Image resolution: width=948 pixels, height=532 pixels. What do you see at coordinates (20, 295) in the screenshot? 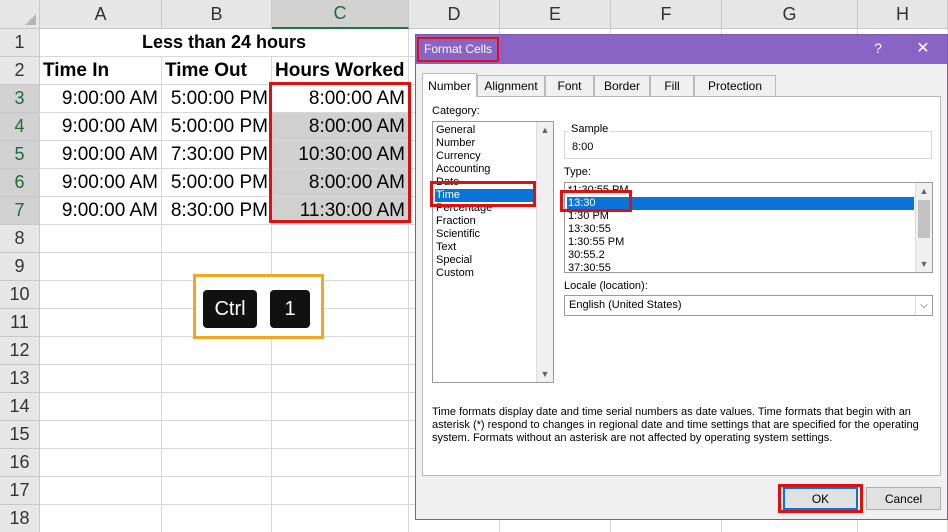
I see `row-header-10: 10` at bounding box center [20, 295].